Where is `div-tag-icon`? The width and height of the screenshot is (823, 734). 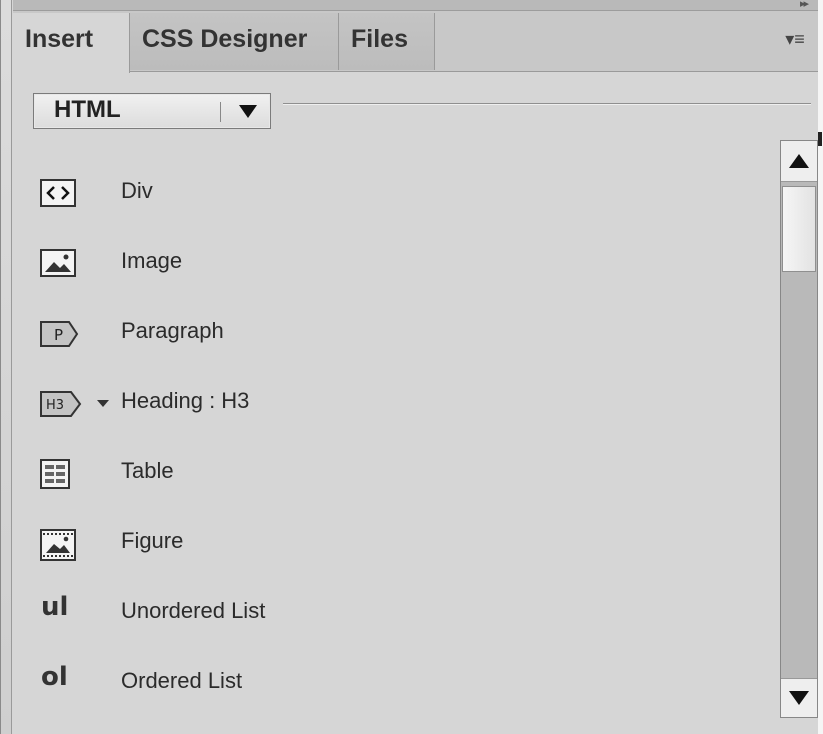 div-tag-icon is located at coordinates (58, 193).